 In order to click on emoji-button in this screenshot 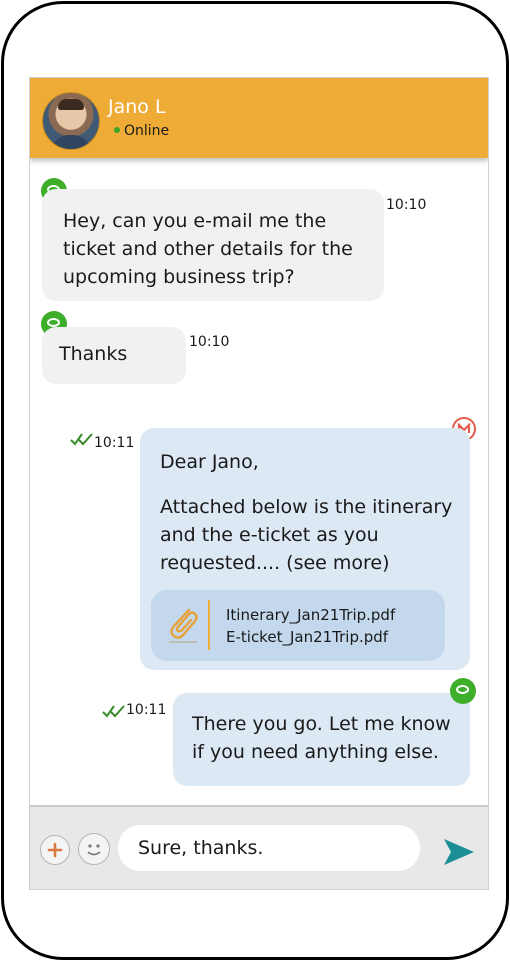, I will do `click(94, 849)`.